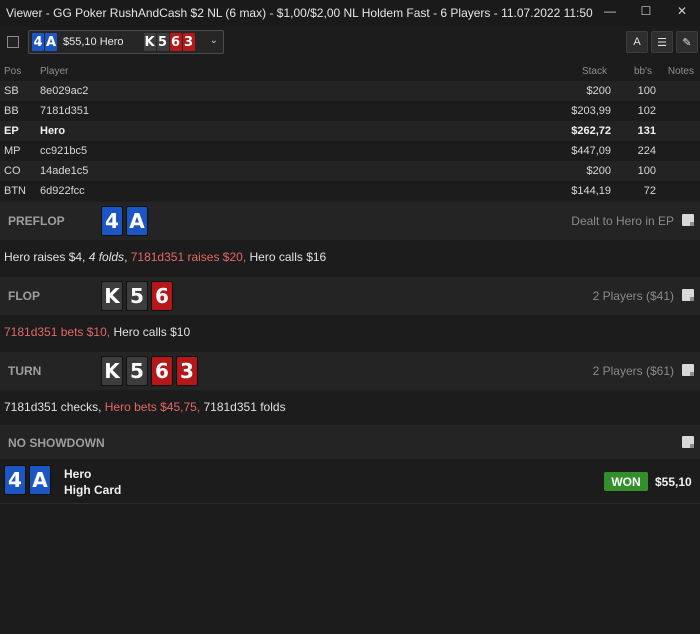  Describe the element at coordinates (64, 151) in the screenshot. I see `row-player: cc921bc5` at that location.